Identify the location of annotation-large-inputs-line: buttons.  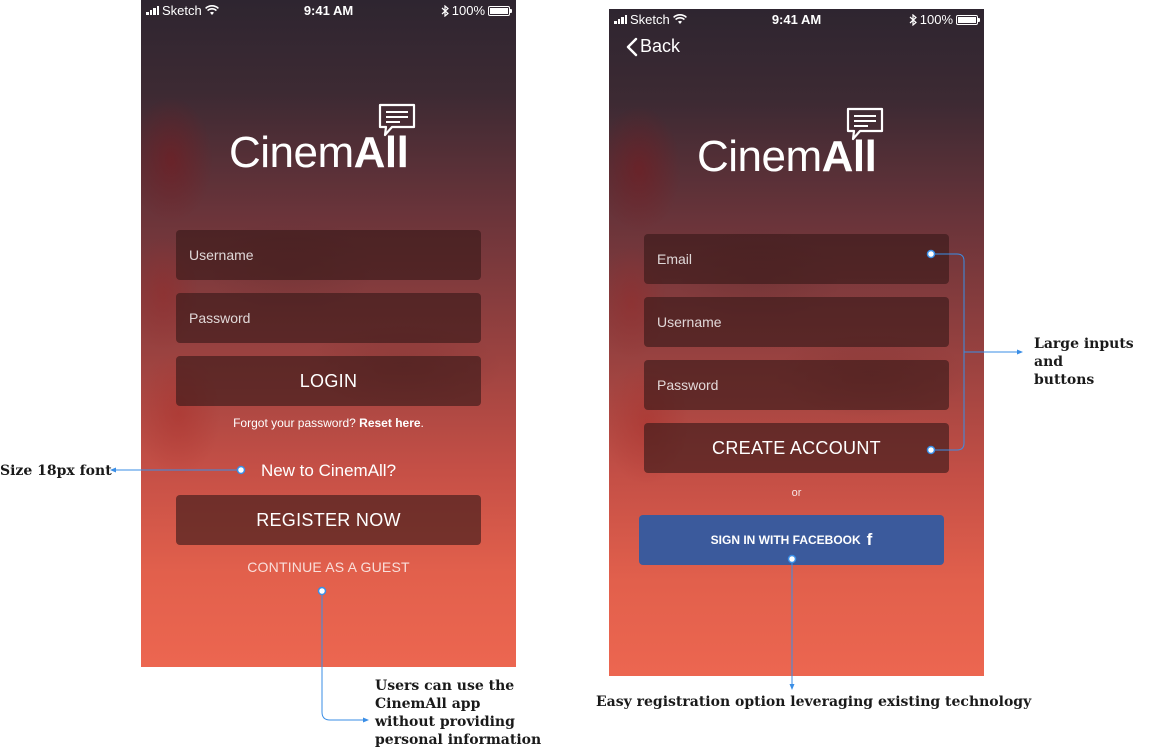
(1064, 380).